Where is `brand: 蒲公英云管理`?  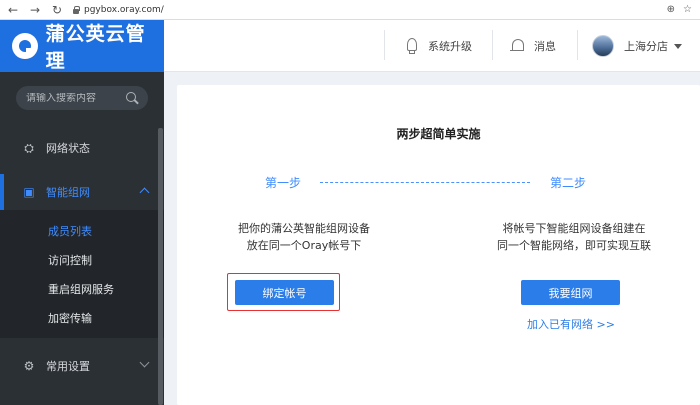
brand: 蒲公英云管理 is located at coordinates (82, 46).